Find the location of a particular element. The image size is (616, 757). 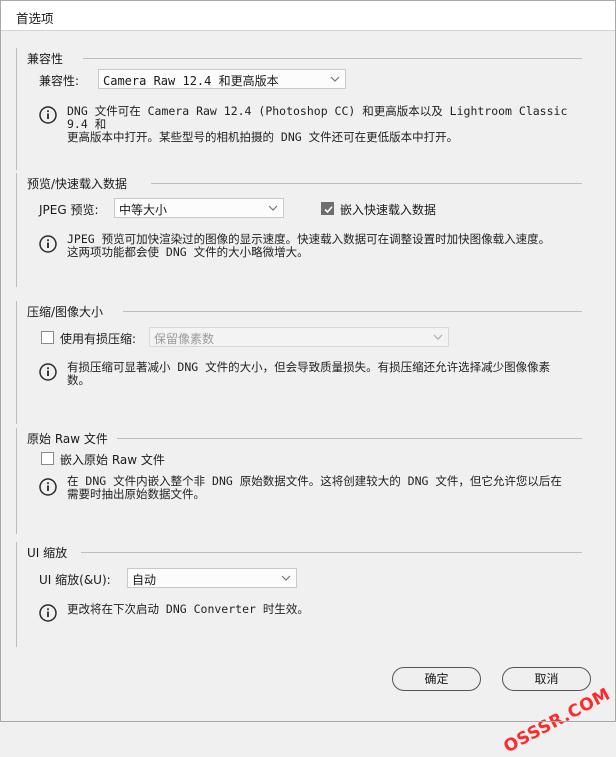

title-bar: 首选项 is located at coordinates (308, 15).